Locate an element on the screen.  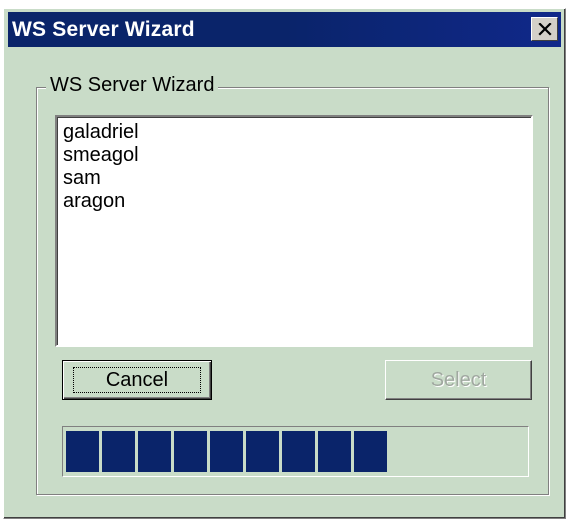
progress-bar is located at coordinates (295, 451).